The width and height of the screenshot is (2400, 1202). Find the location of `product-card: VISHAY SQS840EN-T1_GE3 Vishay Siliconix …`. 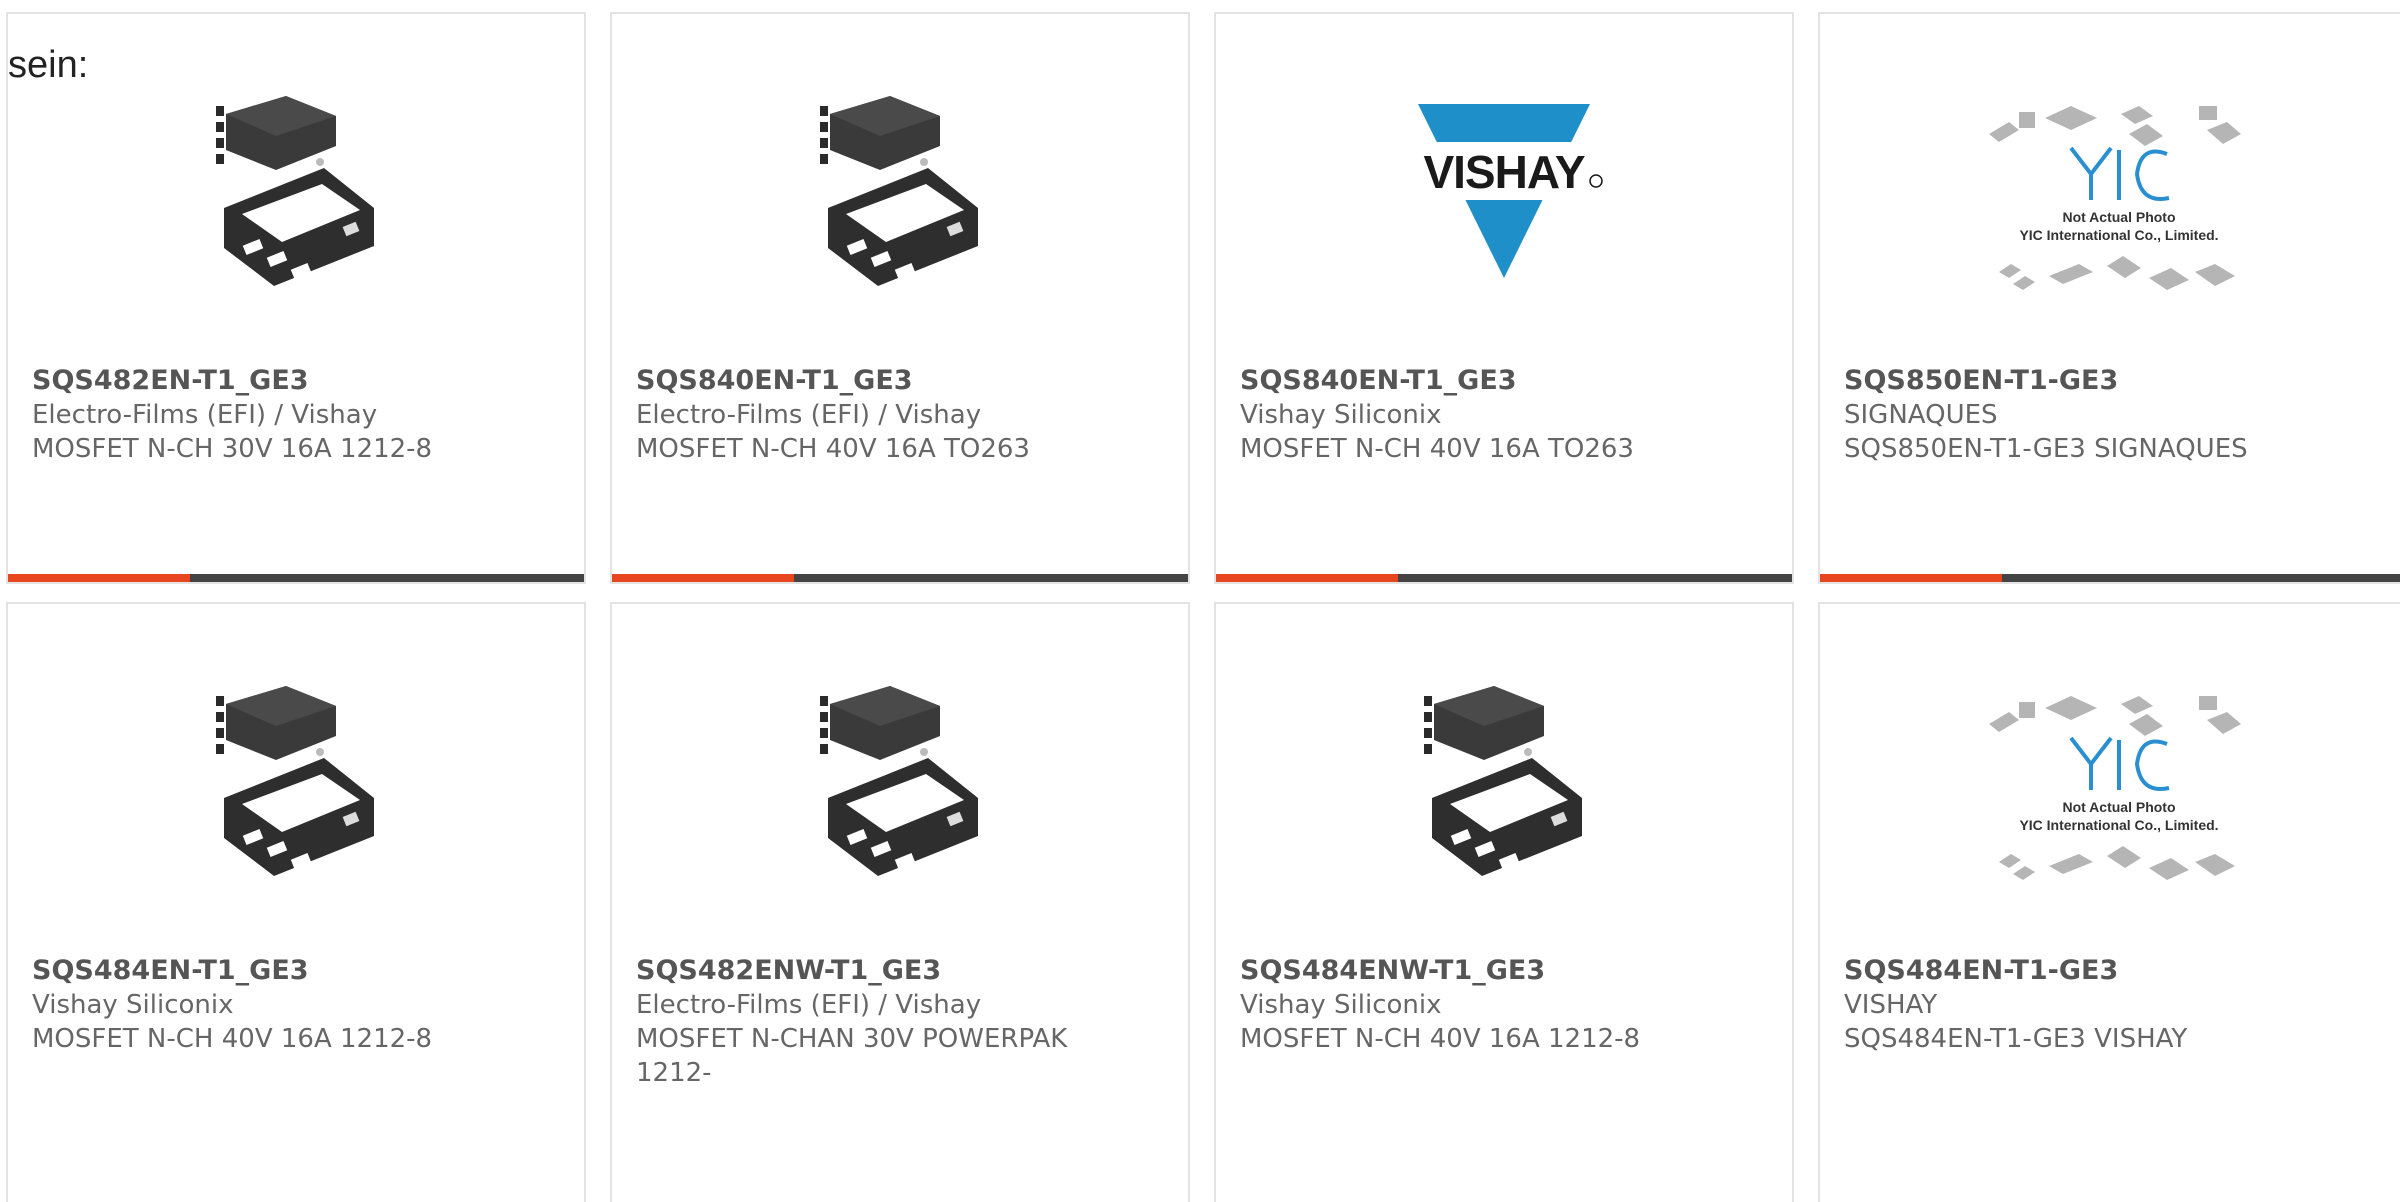

product-card: VISHAY SQS840EN-T1_GE3 Vishay Siliconix … is located at coordinates (1504, 298).